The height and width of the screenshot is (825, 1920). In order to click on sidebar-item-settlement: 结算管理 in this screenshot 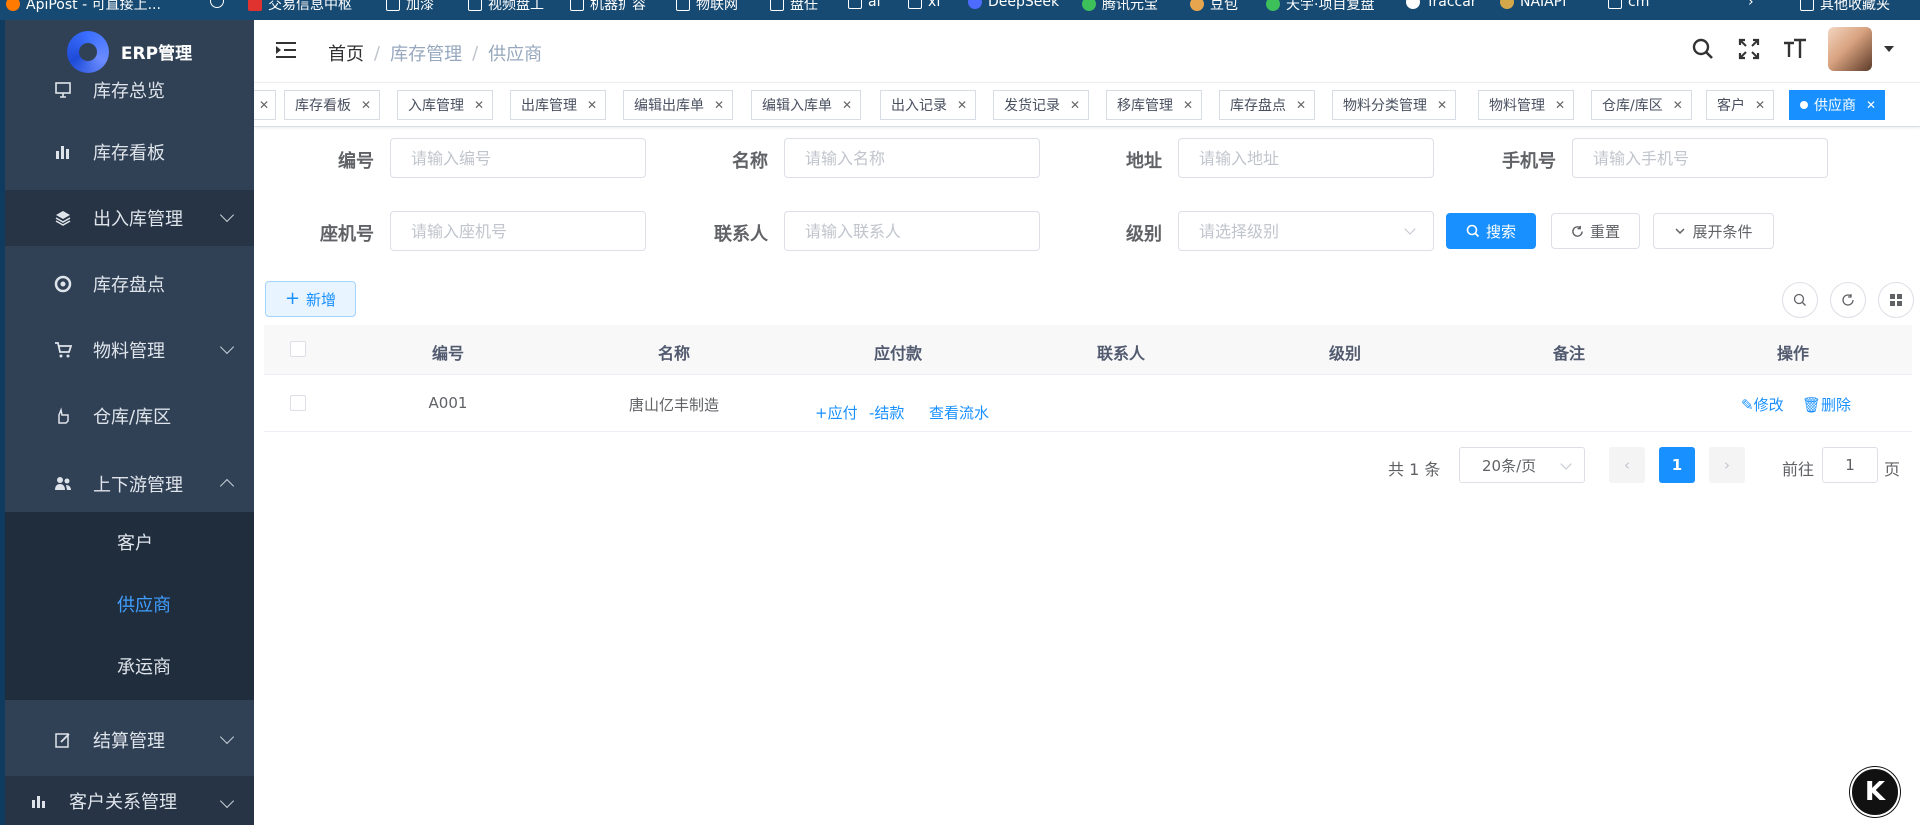, I will do `click(129, 740)`.